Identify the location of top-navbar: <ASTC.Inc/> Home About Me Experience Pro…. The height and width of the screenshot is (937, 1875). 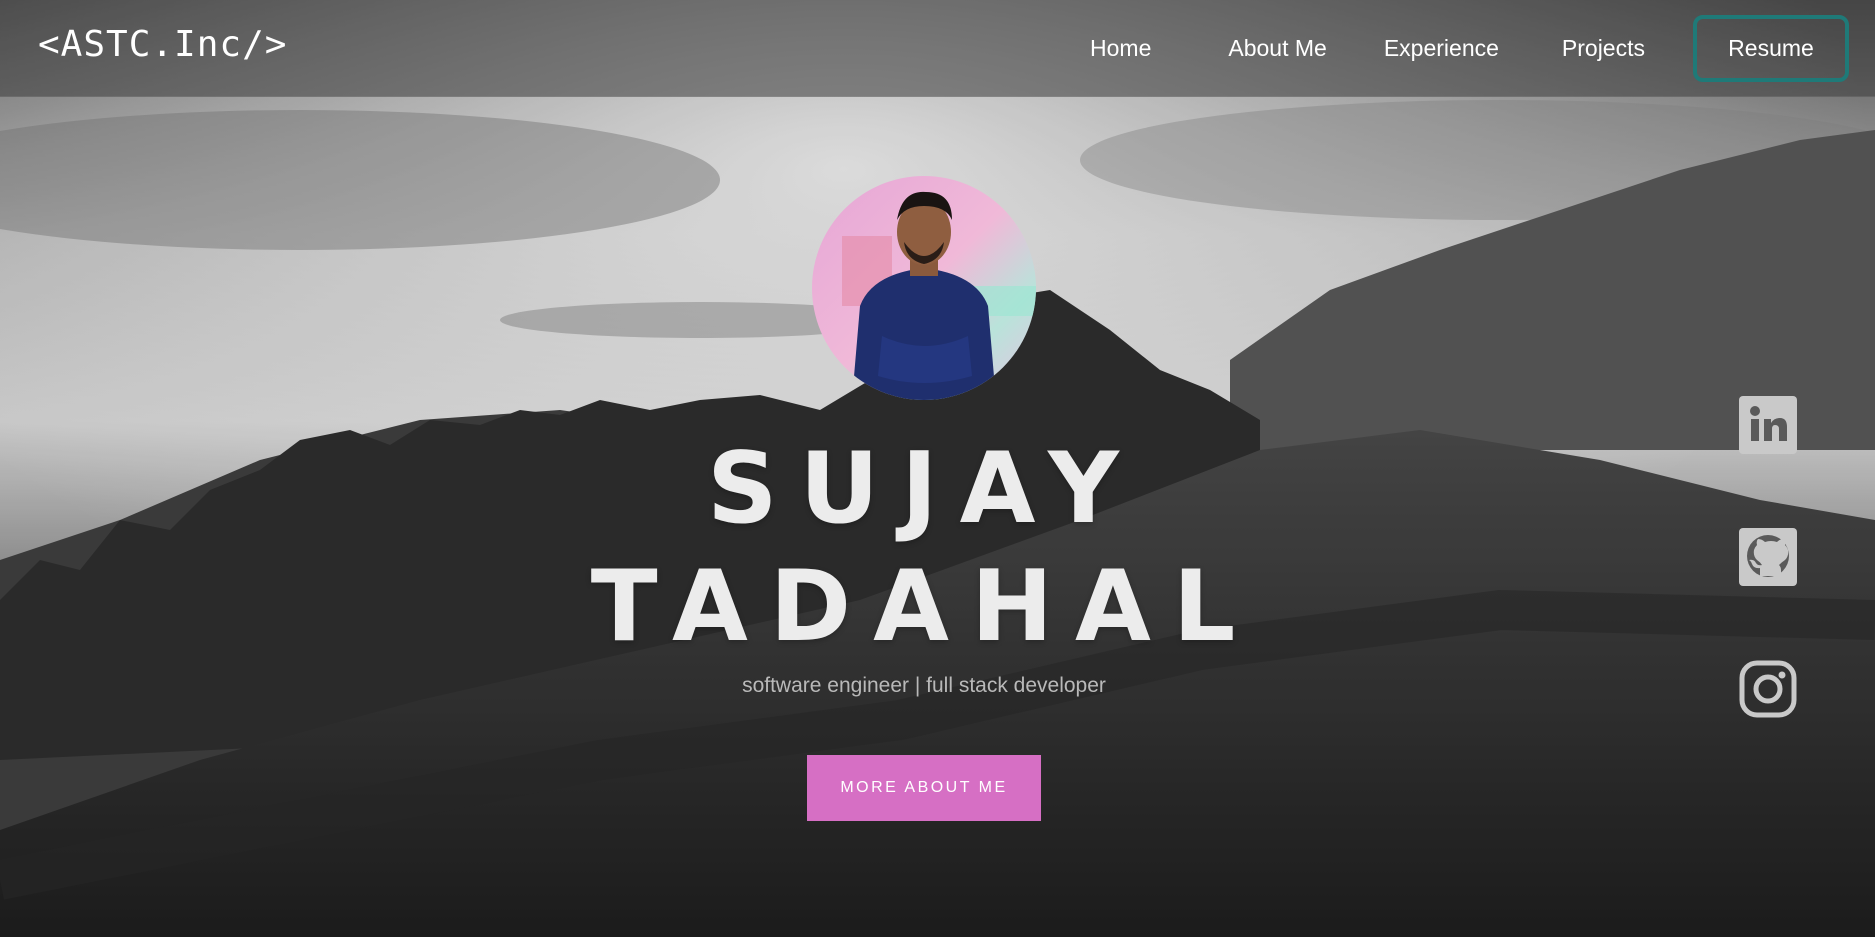
(937, 48).